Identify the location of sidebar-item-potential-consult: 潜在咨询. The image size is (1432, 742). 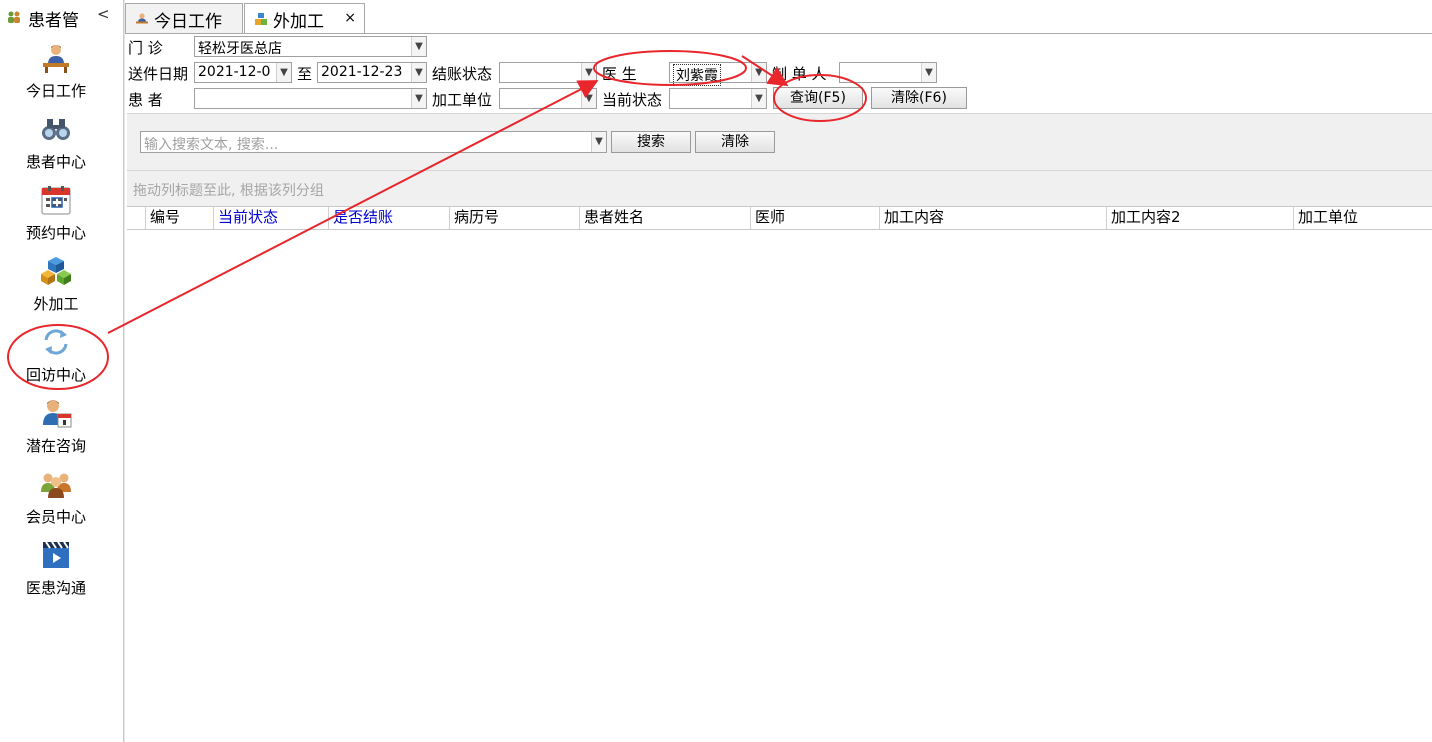
(56, 430).